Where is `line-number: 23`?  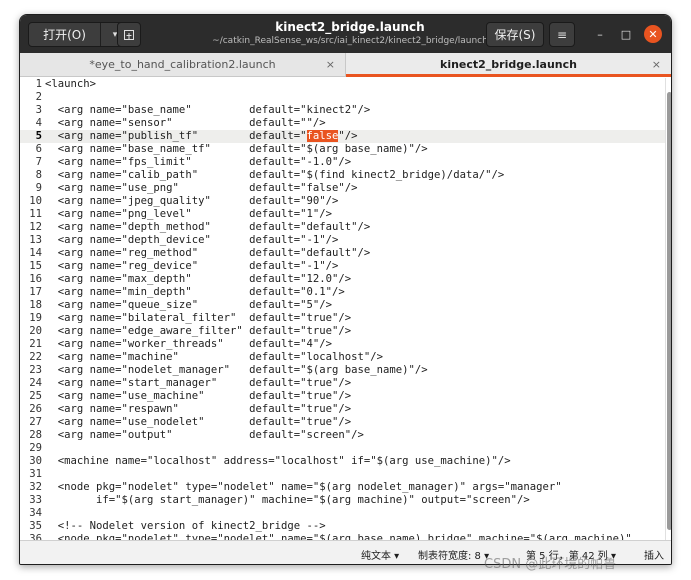 line-number: 23 is located at coordinates (35, 370).